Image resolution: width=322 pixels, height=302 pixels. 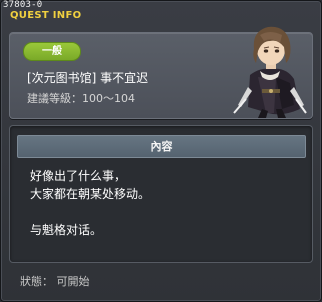 What do you see at coordinates (52, 51) in the screenshot?
I see `quest-category-badge: 一般` at bounding box center [52, 51].